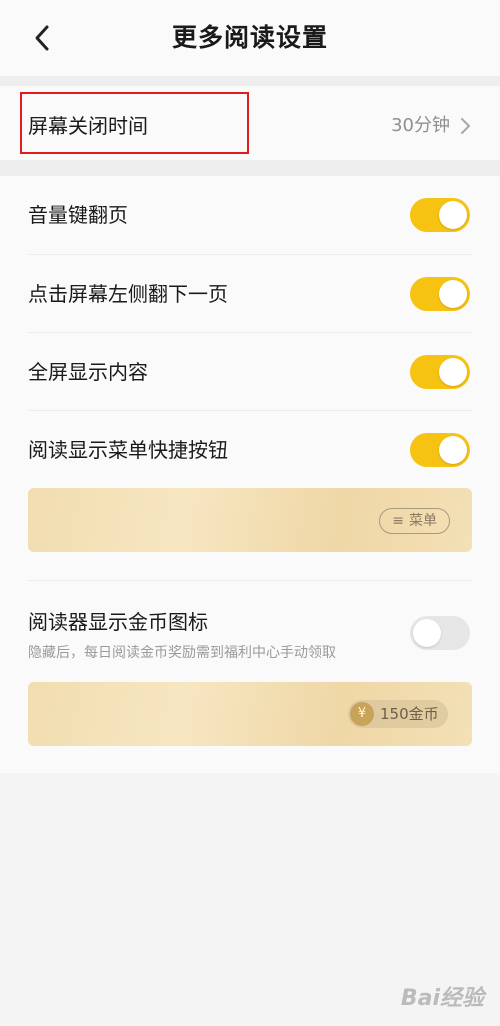 The height and width of the screenshot is (1026, 500). I want to click on menu-shortcut-toggle, so click(440, 450).